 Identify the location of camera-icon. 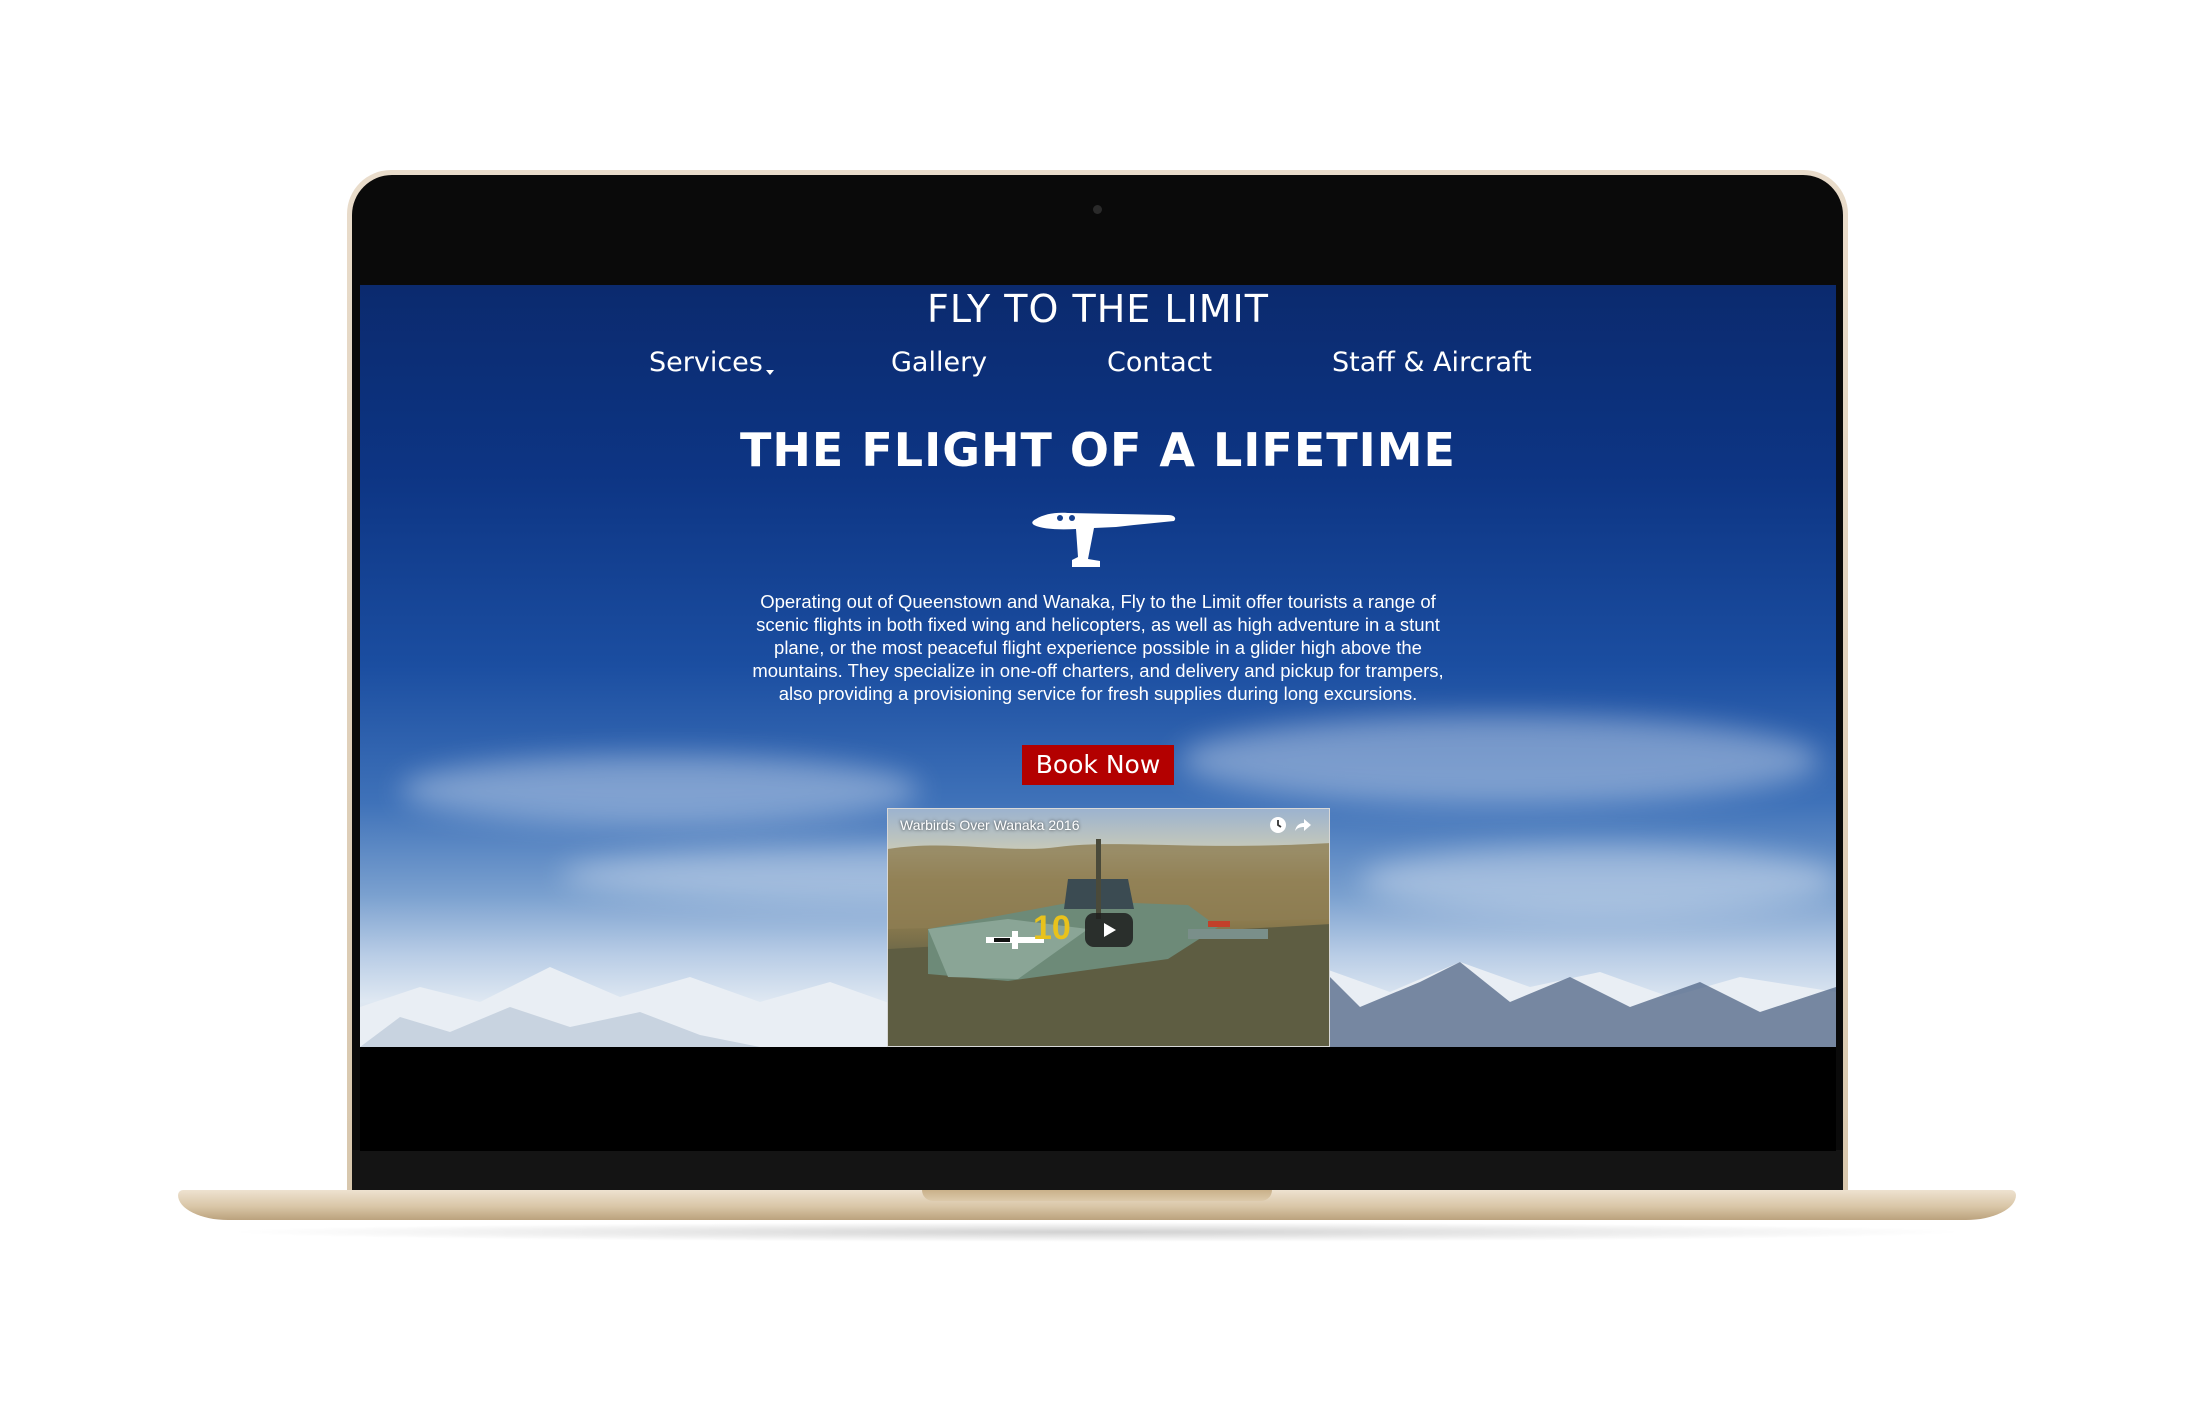
(1097, 209).